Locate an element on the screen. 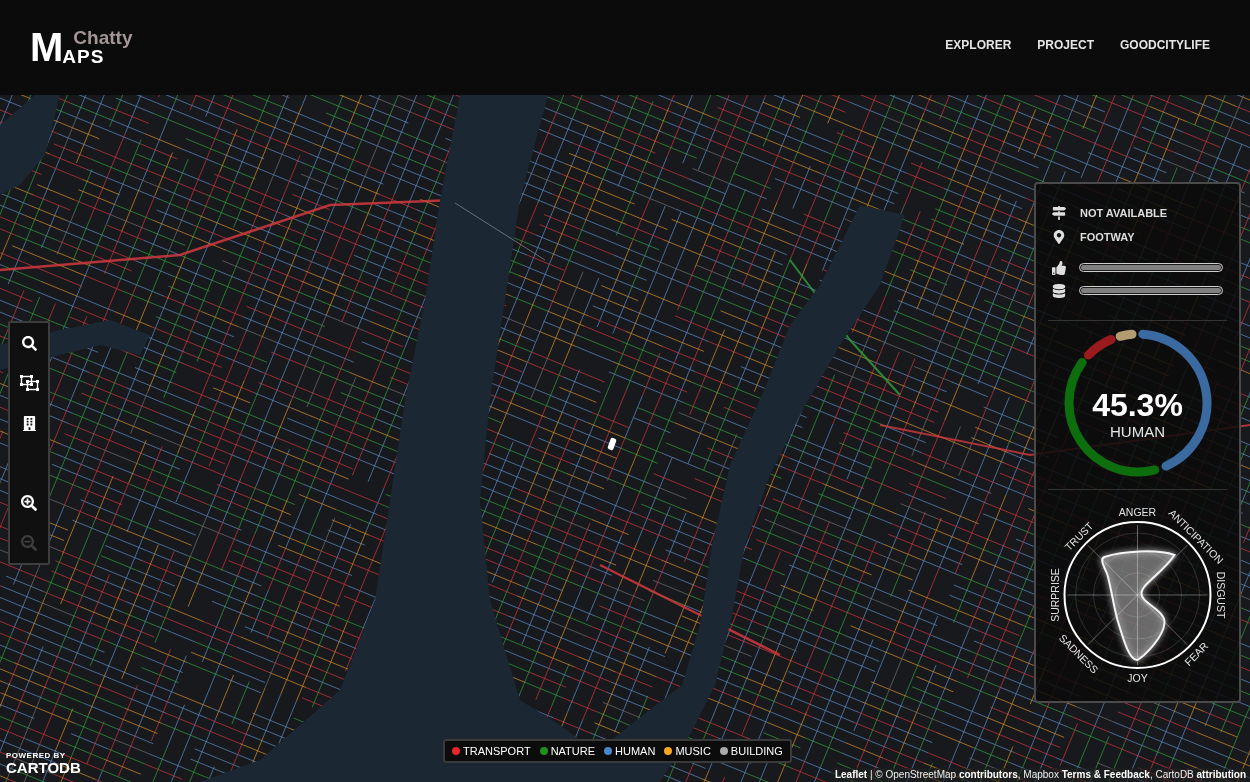 The height and width of the screenshot is (782, 1250). selection-boxes-icon is located at coordinates (29, 383).